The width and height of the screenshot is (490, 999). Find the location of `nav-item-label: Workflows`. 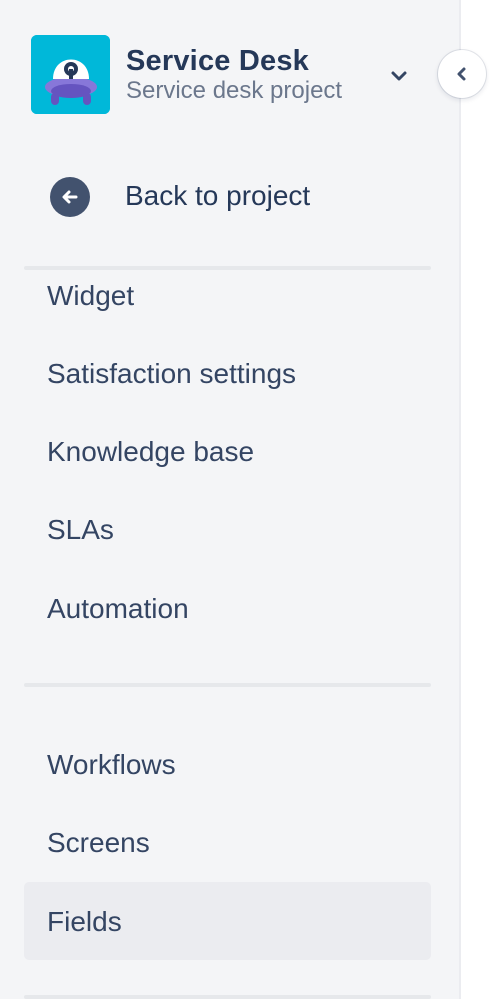

nav-item-label: Workflows is located at coordinates (111, 764).